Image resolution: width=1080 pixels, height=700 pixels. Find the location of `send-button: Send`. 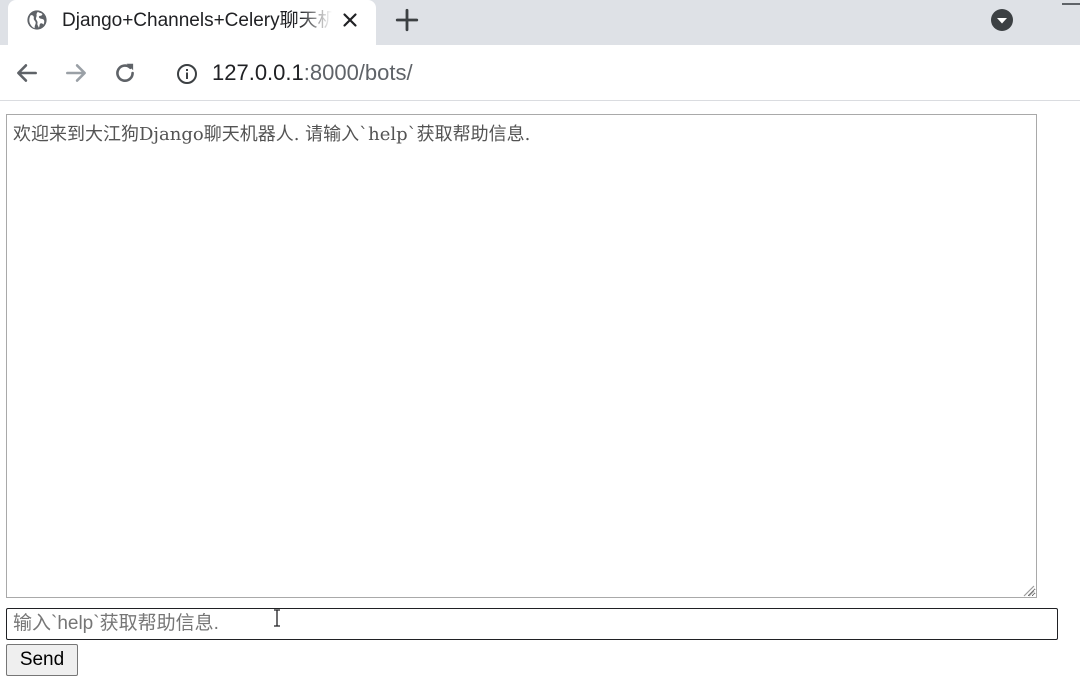

send-button: Send is located at coordinates (42, 660).